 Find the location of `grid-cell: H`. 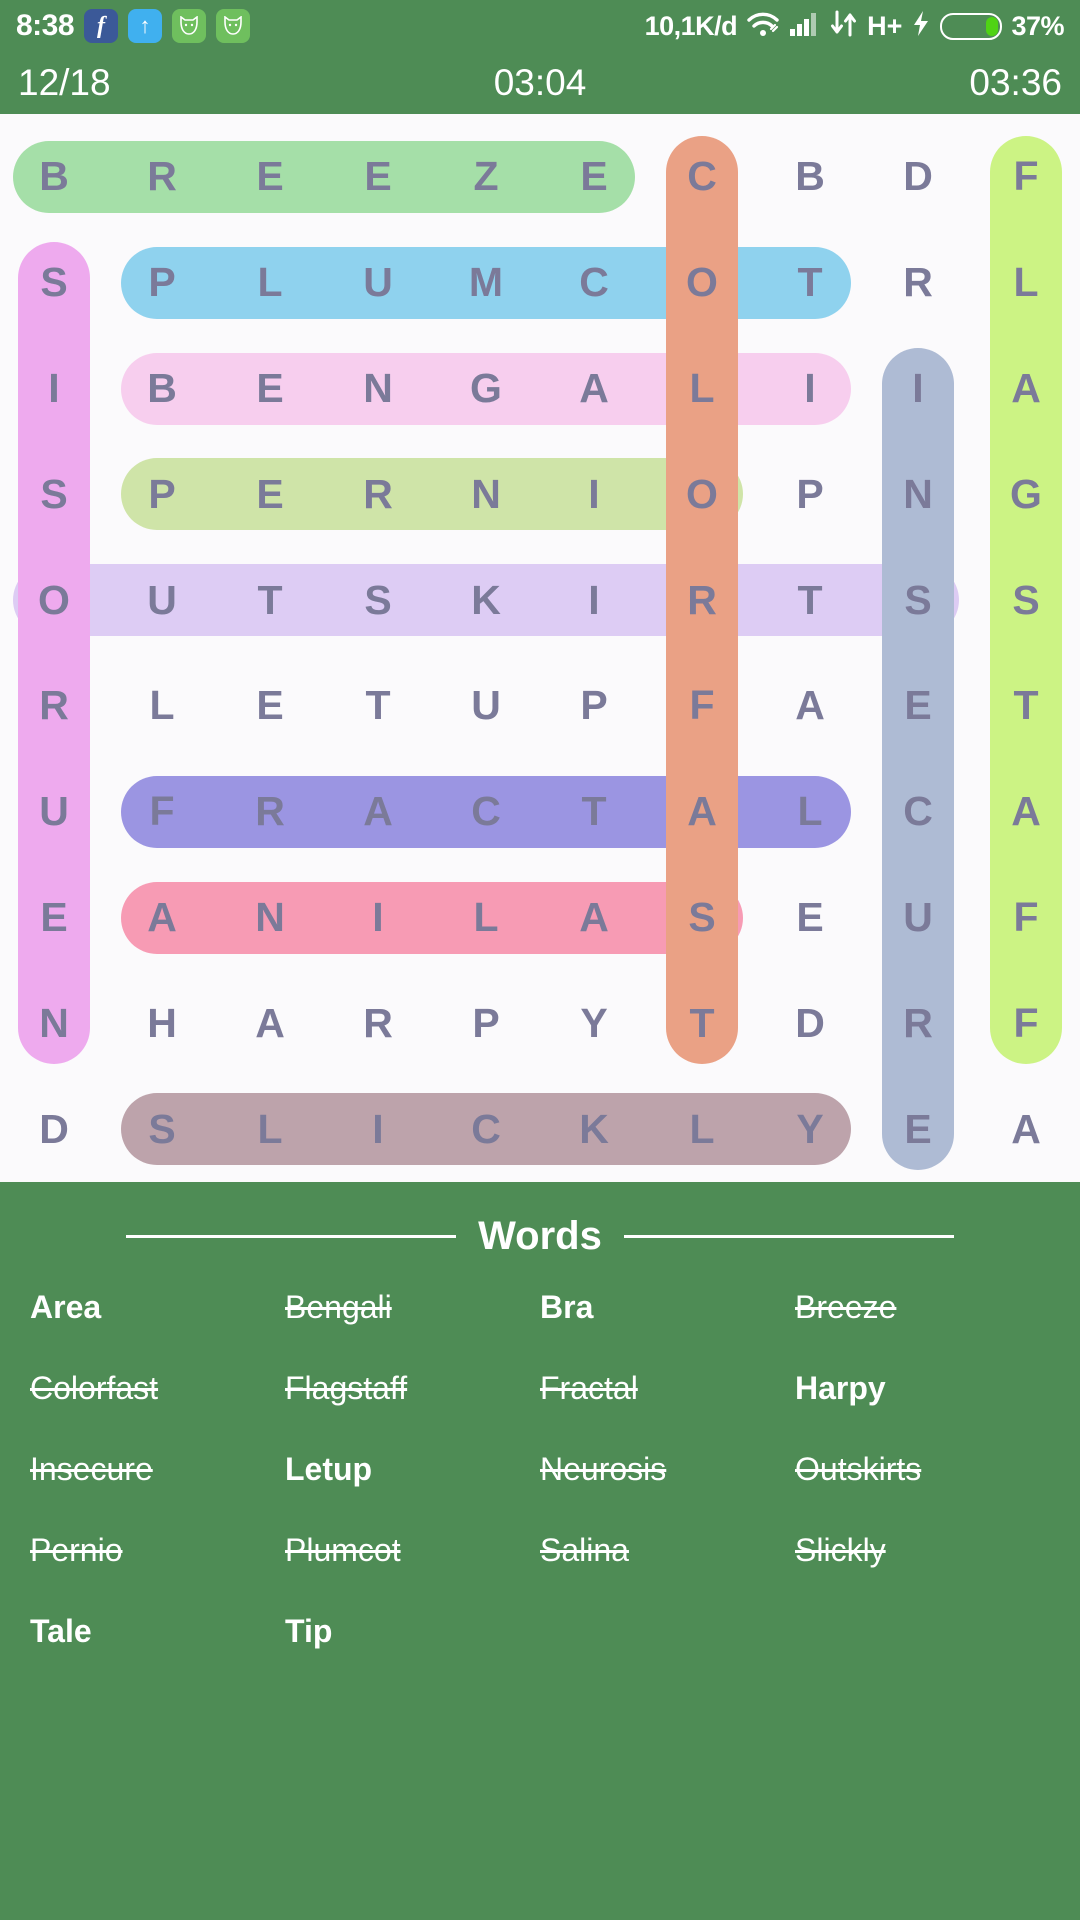

grid-cell: H is located at coordinates (162, 1023).